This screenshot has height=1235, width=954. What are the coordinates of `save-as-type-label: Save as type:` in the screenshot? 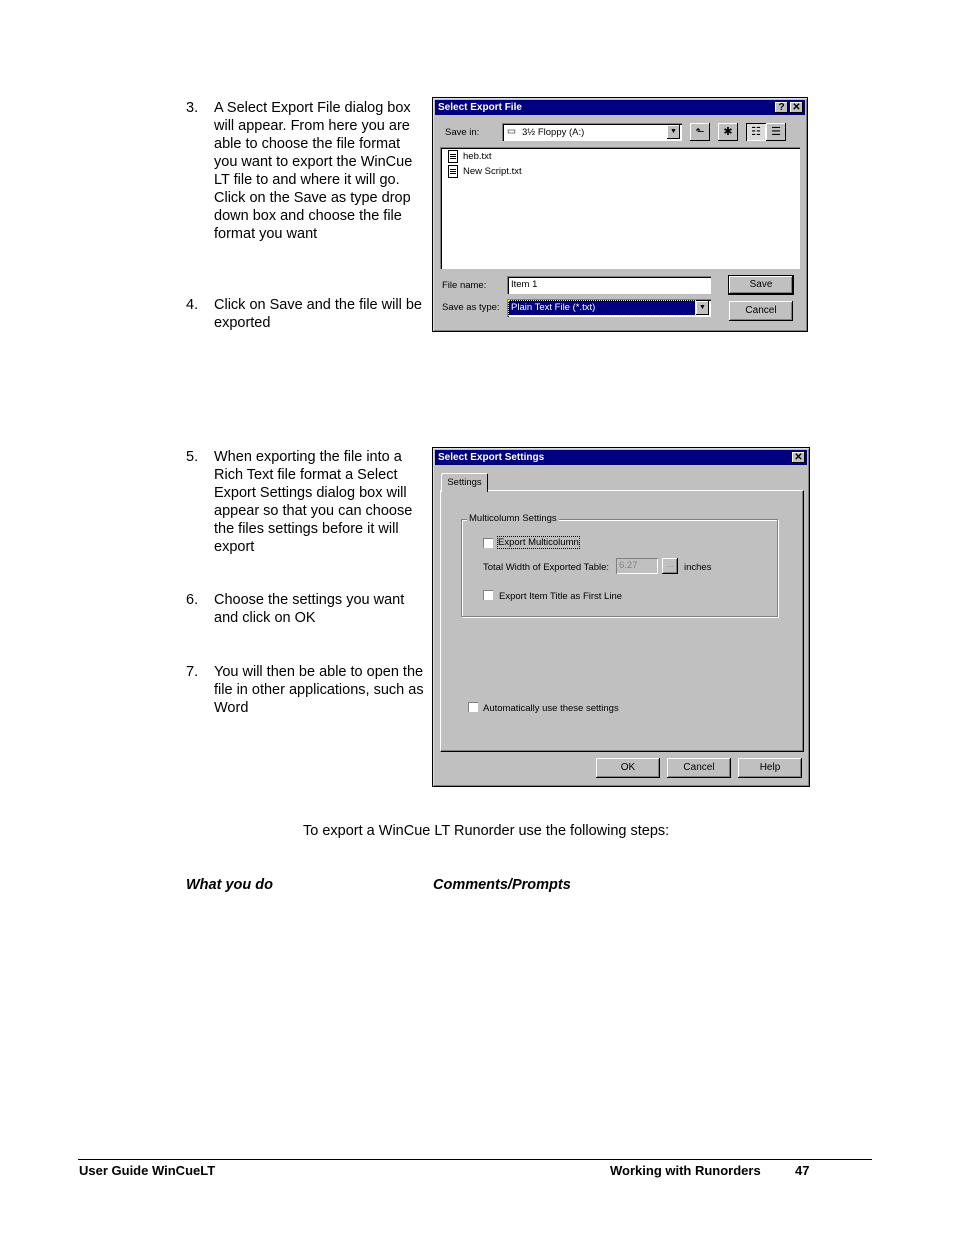 It's located at (471, 307).